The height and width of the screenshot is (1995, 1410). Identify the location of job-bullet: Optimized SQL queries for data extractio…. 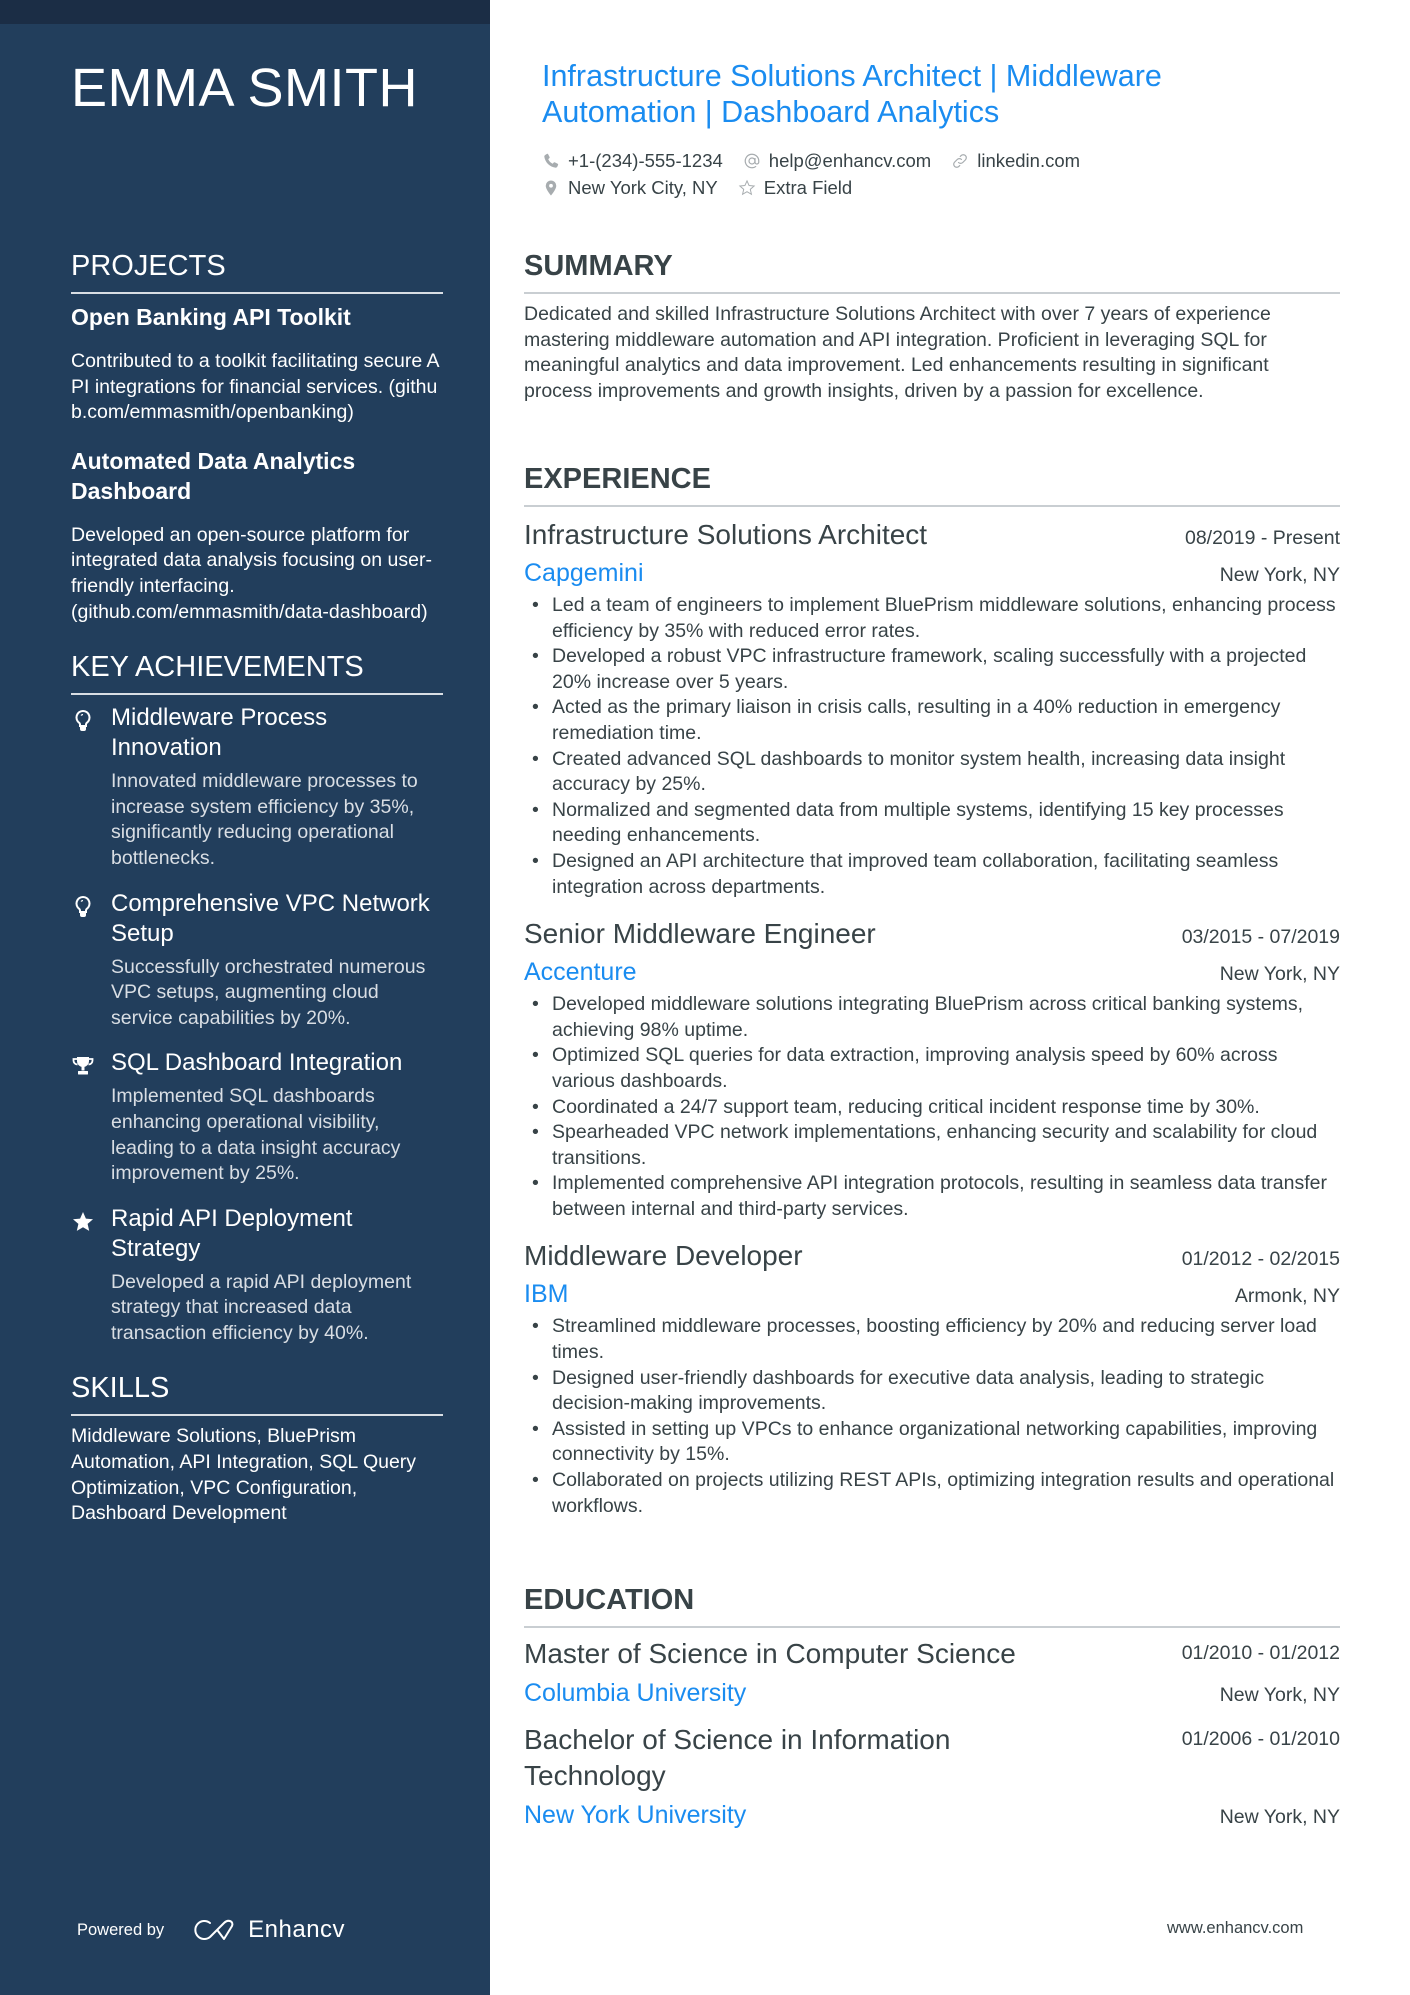
(932, 1068).